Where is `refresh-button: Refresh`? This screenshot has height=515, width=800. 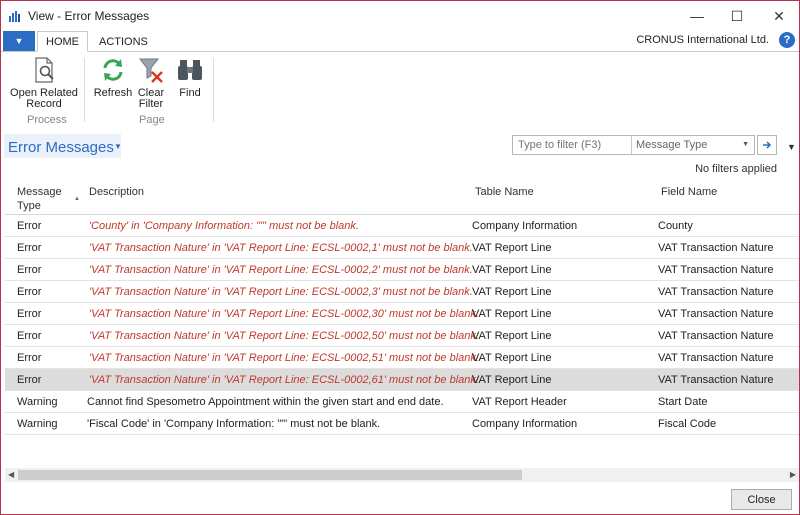 refresh-button: Refresh is located at coordinates (113, 77).